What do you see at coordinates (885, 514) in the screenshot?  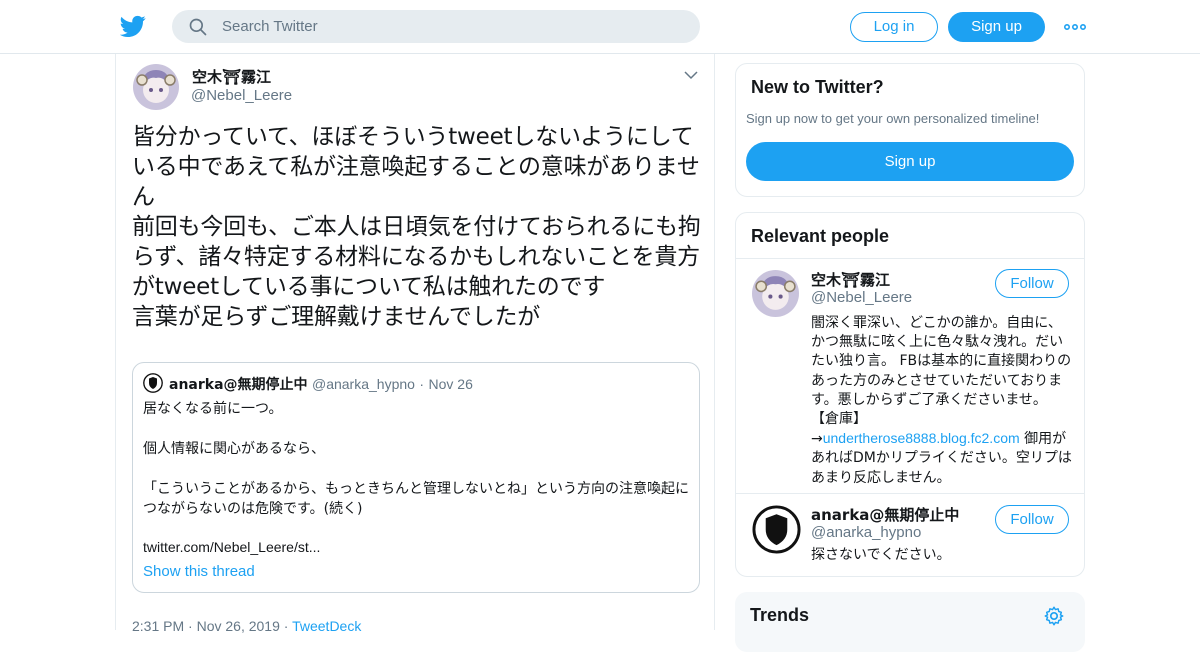 I see `person-name: anarka@無期停止中` at bounding box center [885, 514].